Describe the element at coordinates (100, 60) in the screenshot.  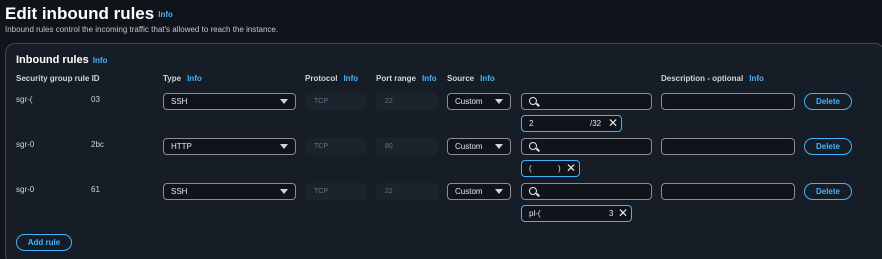
I see `panel-info-link: Info` at that location.